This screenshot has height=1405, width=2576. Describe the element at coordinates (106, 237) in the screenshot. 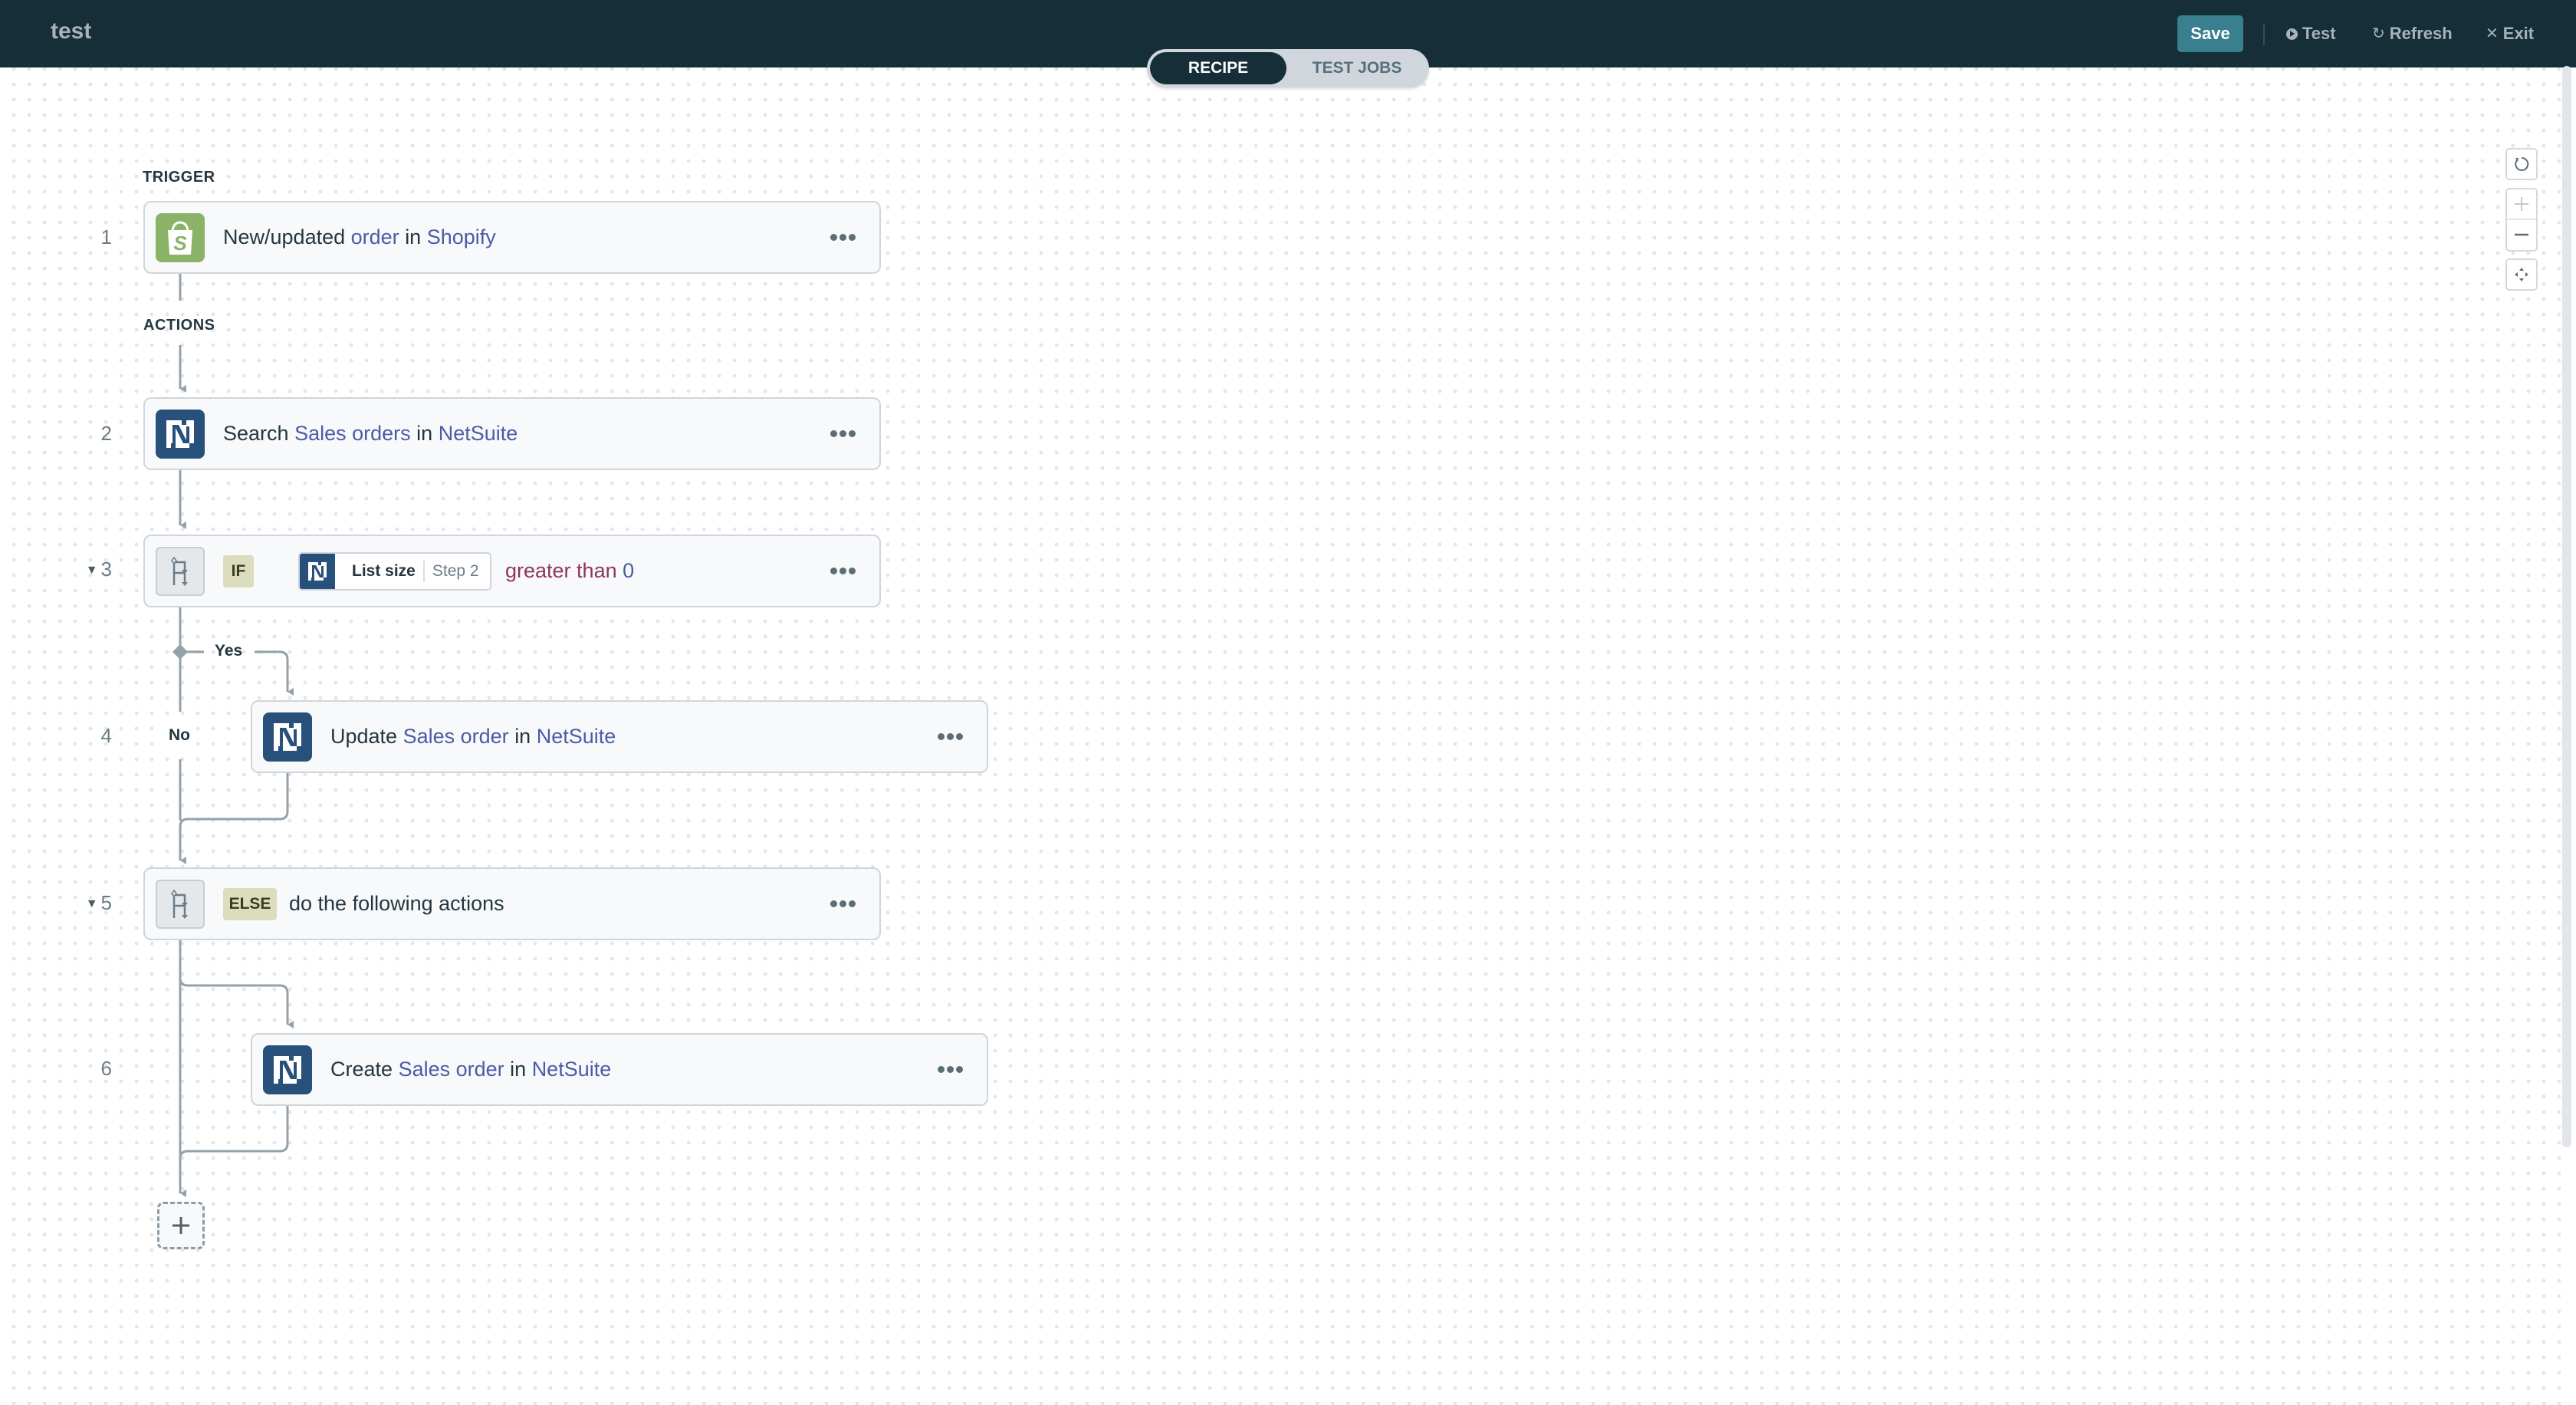

I see `step-number: 1` at that location.